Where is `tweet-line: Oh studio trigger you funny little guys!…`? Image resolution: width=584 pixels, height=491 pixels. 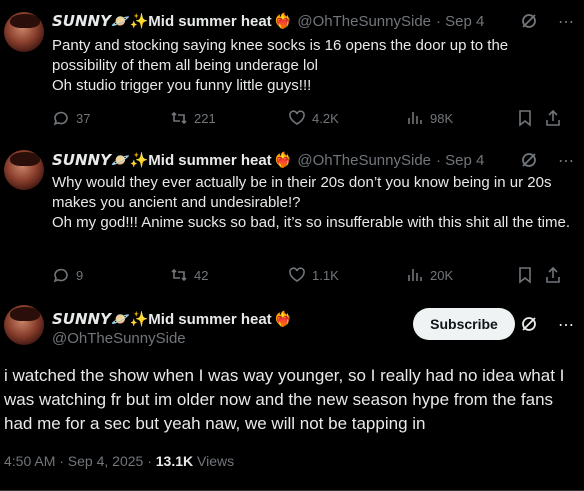
tweet-line: Oh studio trigger you funny little guys!… is located at coordinates (182, 85).